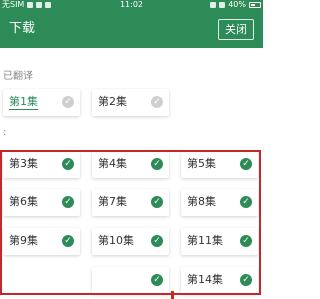 This screenshot has height=299, width=320. Describe the element at coordinates (255, 5) in the screenshot. I see `battery-icon` at that location.